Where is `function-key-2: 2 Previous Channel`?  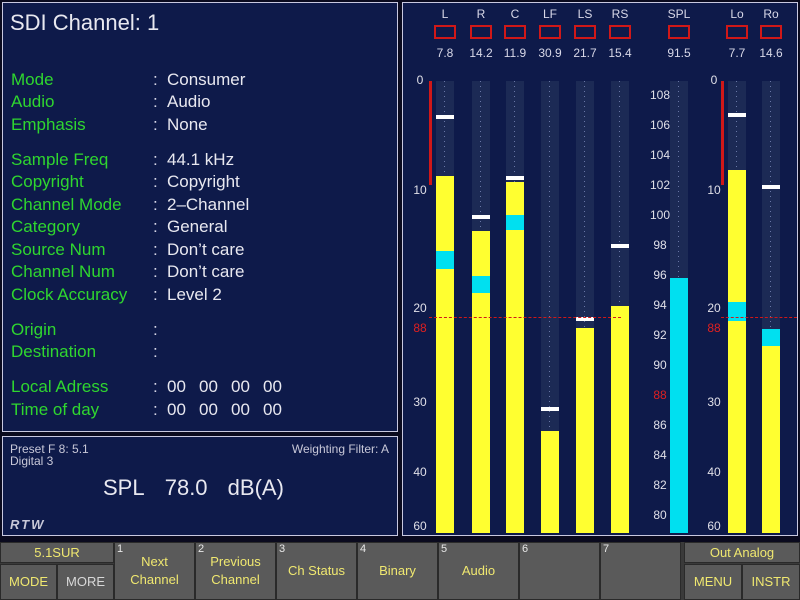 function-key-2: 2 Previous Channel is located at coordinates (235, 571).